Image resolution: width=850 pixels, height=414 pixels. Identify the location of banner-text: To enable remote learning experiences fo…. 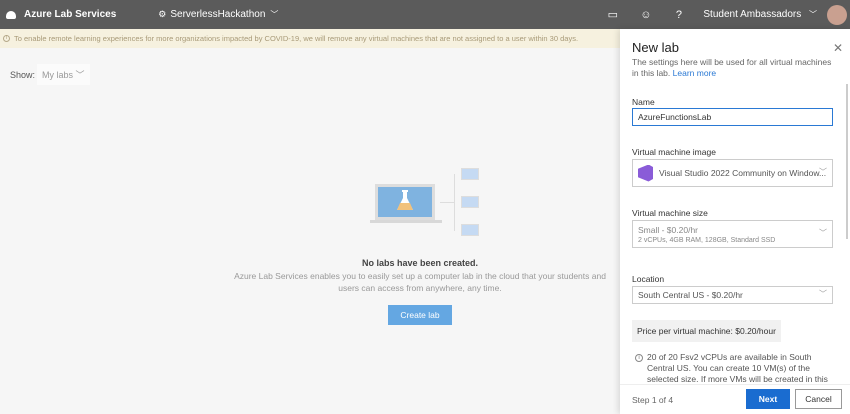
(296, 38).